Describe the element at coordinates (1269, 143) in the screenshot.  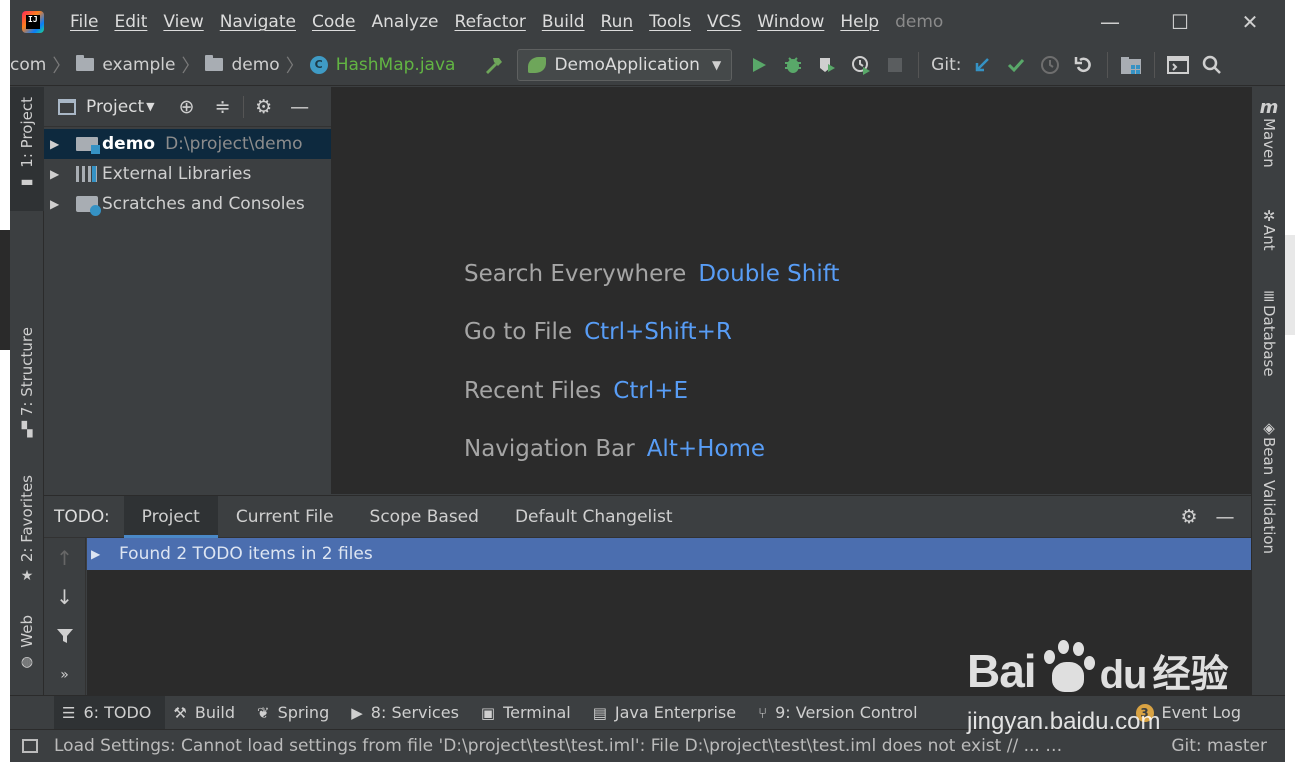
I see `tool-tab-maven-label: Maven` at that location.